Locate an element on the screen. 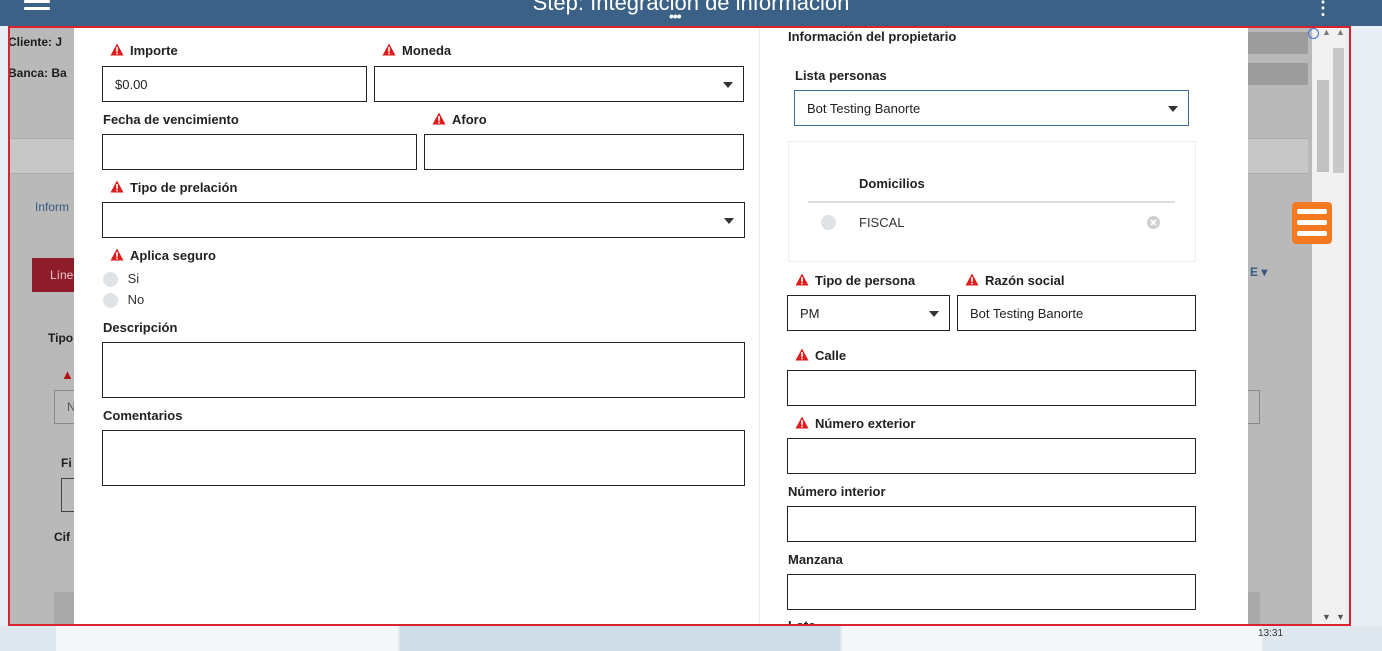  tipo-prelacion-select is located at coordinates (423, 220).